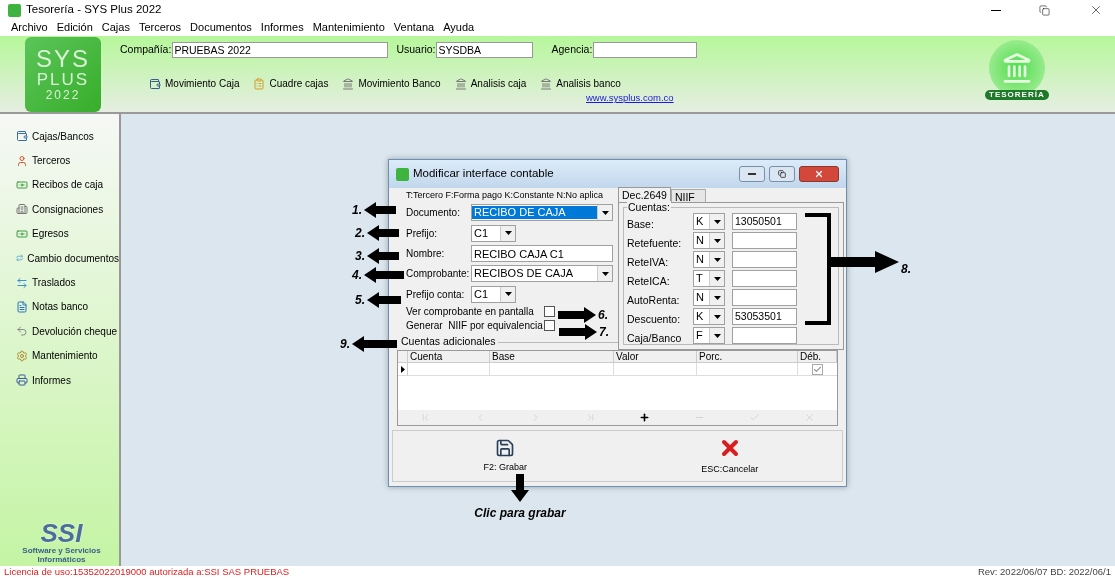 The height and width of the screenshot is (579, 1115). I want to click on module-badge: TESORERÍA, so click(1017, 95).